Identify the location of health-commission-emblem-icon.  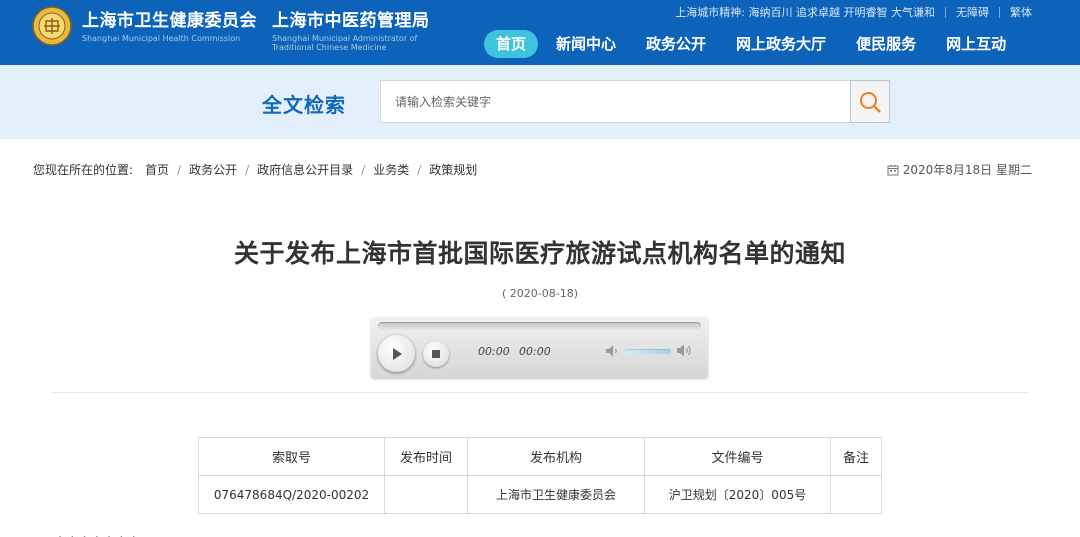
(52, 26).